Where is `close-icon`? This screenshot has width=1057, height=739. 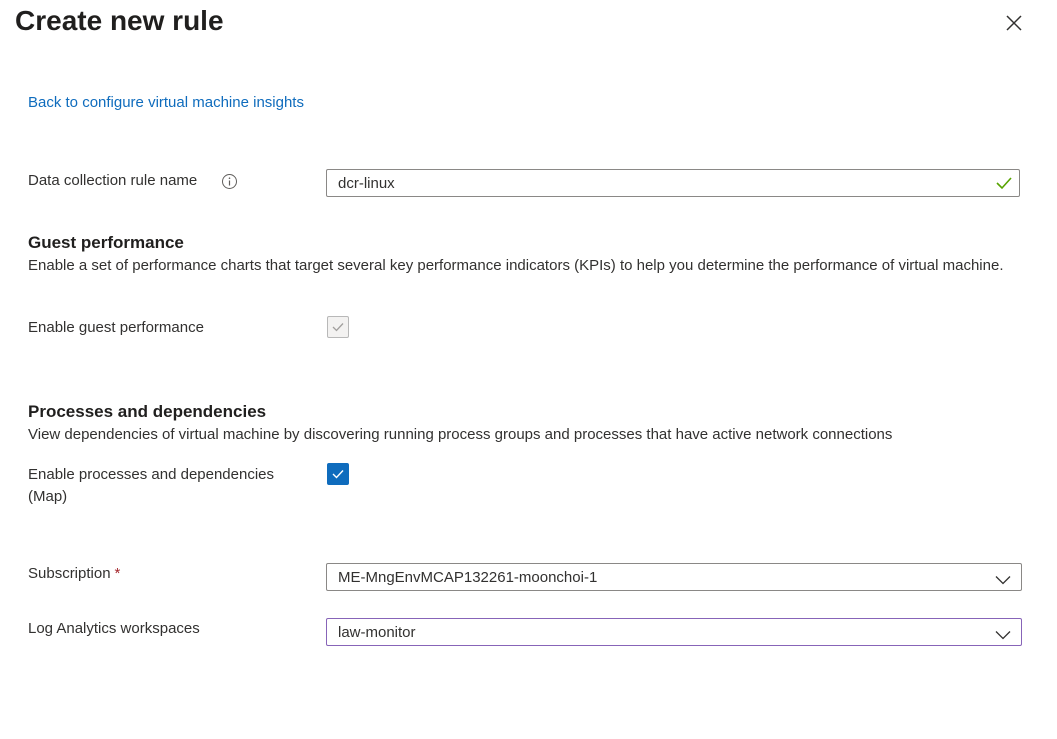
close-icon is located at coordinates (1014, 23).